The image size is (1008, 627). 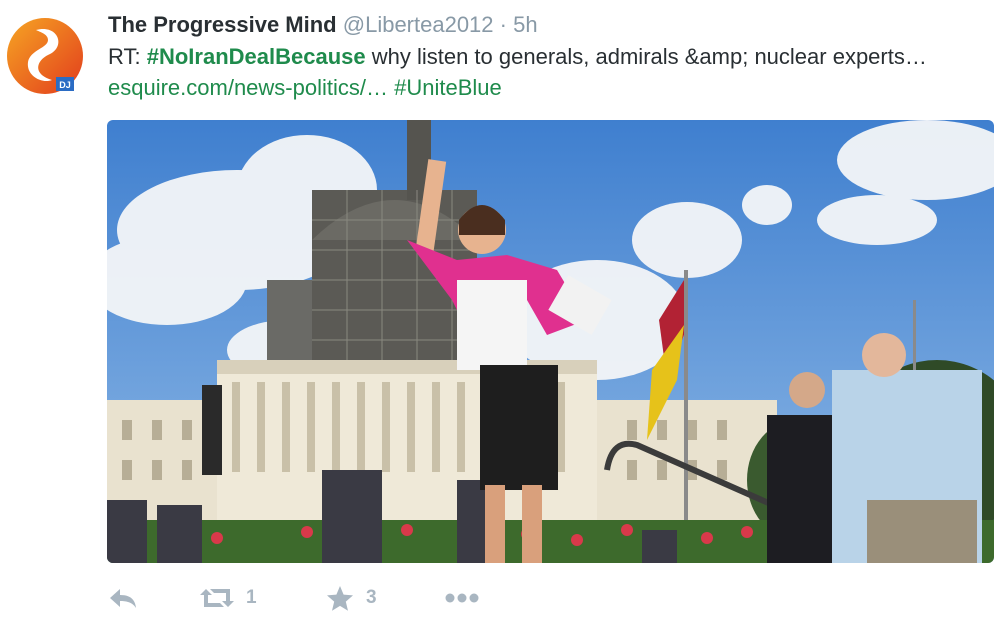 I want to click on tweet-header: The Progressive Mind @Libertea2012 · 5h, so click(x=323, y=25).